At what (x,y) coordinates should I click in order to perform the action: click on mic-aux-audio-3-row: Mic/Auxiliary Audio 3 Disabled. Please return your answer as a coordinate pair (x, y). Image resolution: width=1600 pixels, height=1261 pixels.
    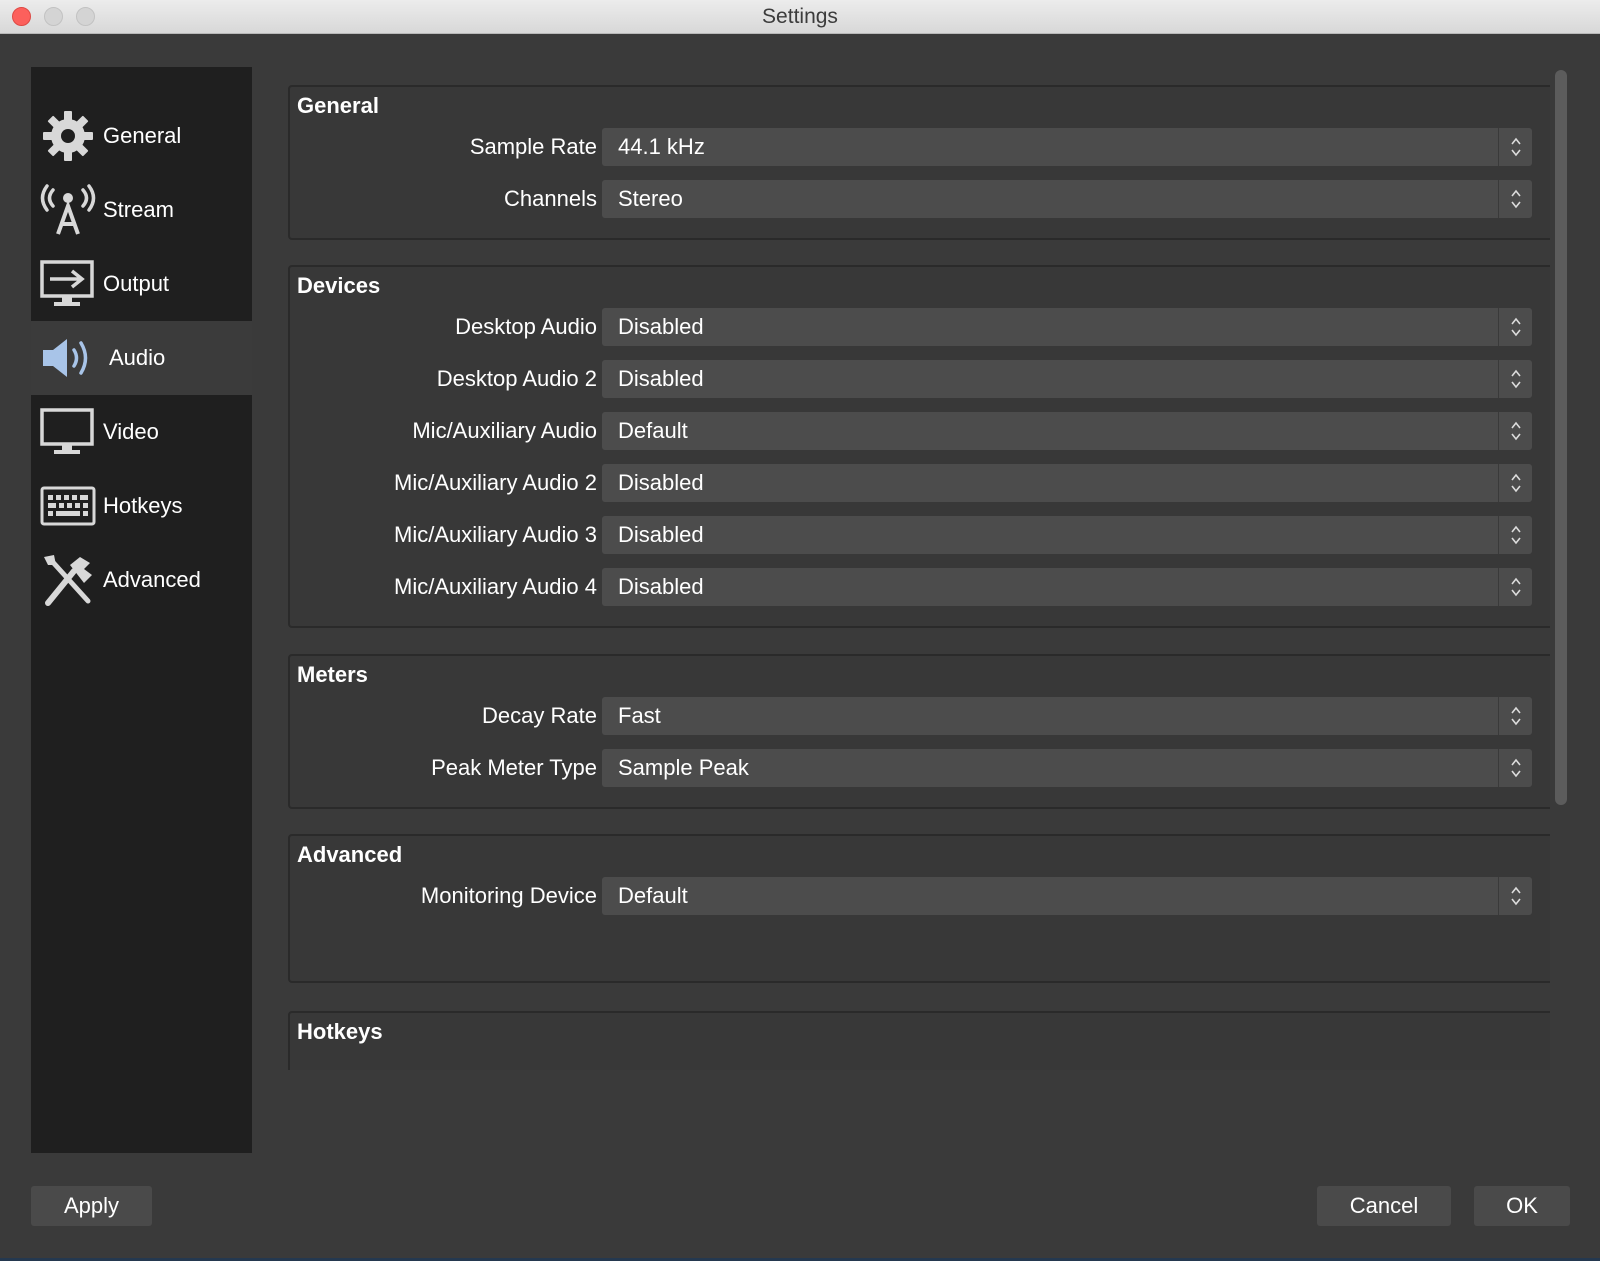
    Looking at the image, I should click on (920, 535).